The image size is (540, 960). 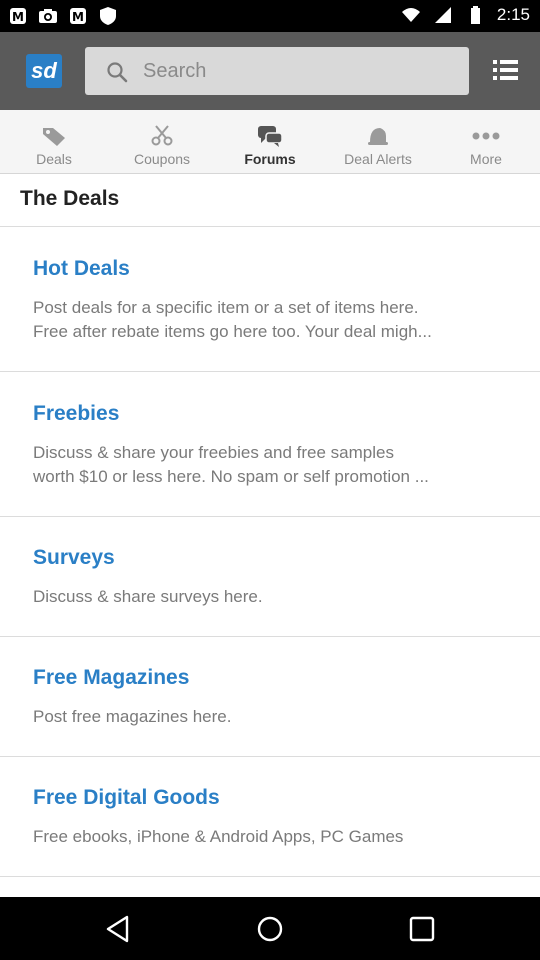 I want to click on system-nav-bar, so click(x=270, y=928).